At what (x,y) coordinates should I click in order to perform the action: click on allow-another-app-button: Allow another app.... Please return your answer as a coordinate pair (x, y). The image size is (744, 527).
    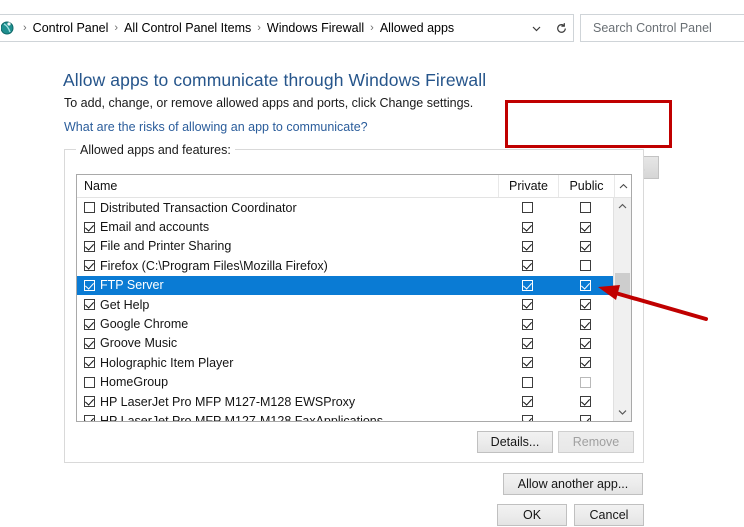
    Looking at the image, I should click on (573, 484).